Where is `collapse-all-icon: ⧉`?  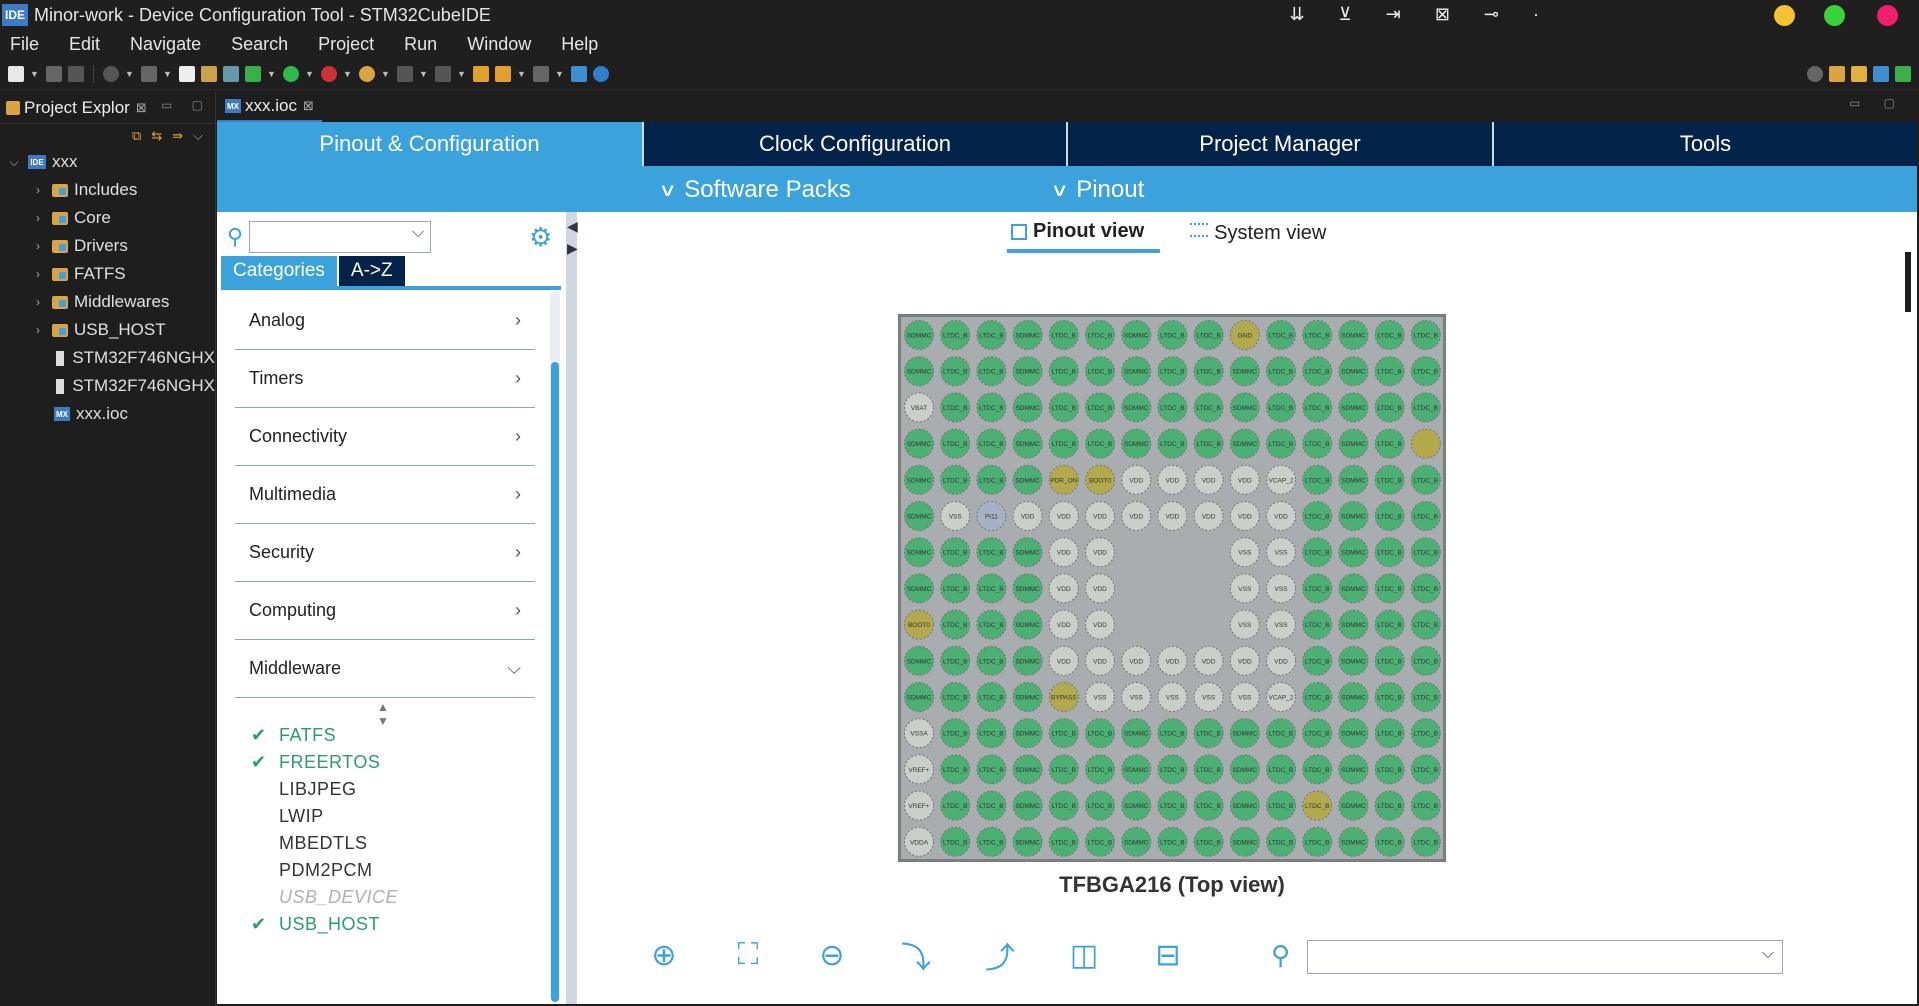
collapse-all-icon: ⧉ is located at coordinates (136, 136).